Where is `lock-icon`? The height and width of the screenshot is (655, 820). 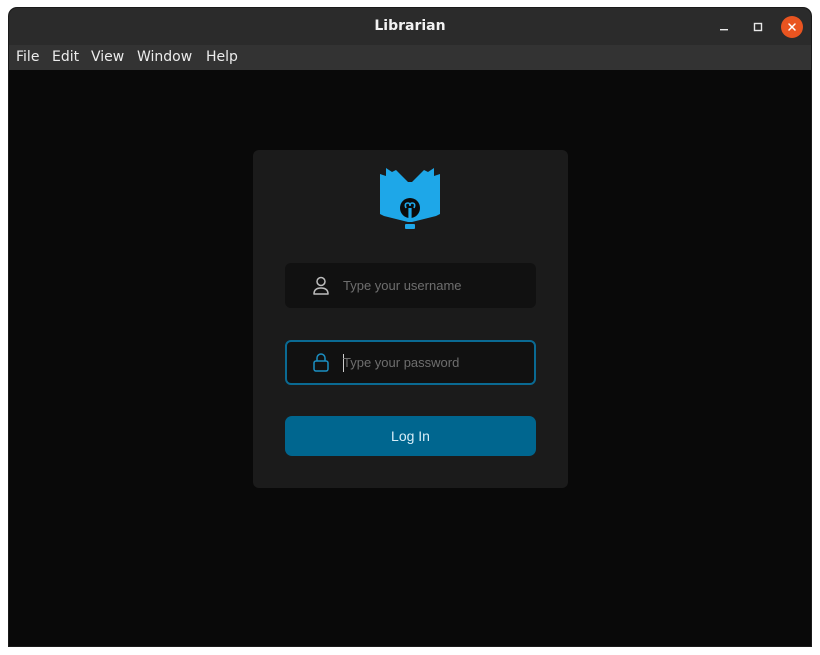
lock-icon is located at coordinates (321, 362).